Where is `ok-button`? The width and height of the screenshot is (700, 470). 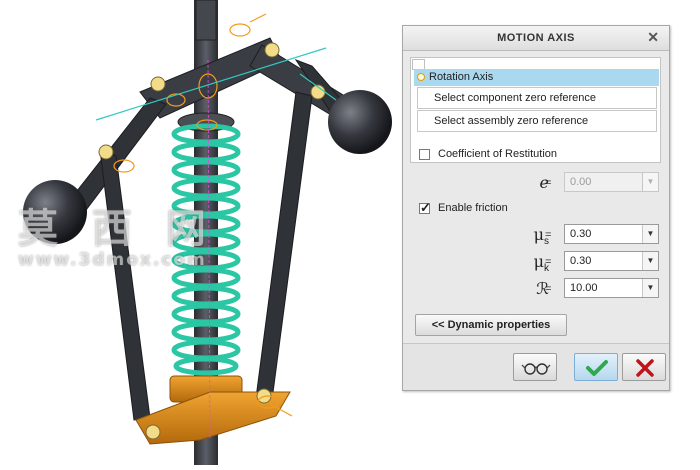 ok-button is located at coordinates (596, 367).